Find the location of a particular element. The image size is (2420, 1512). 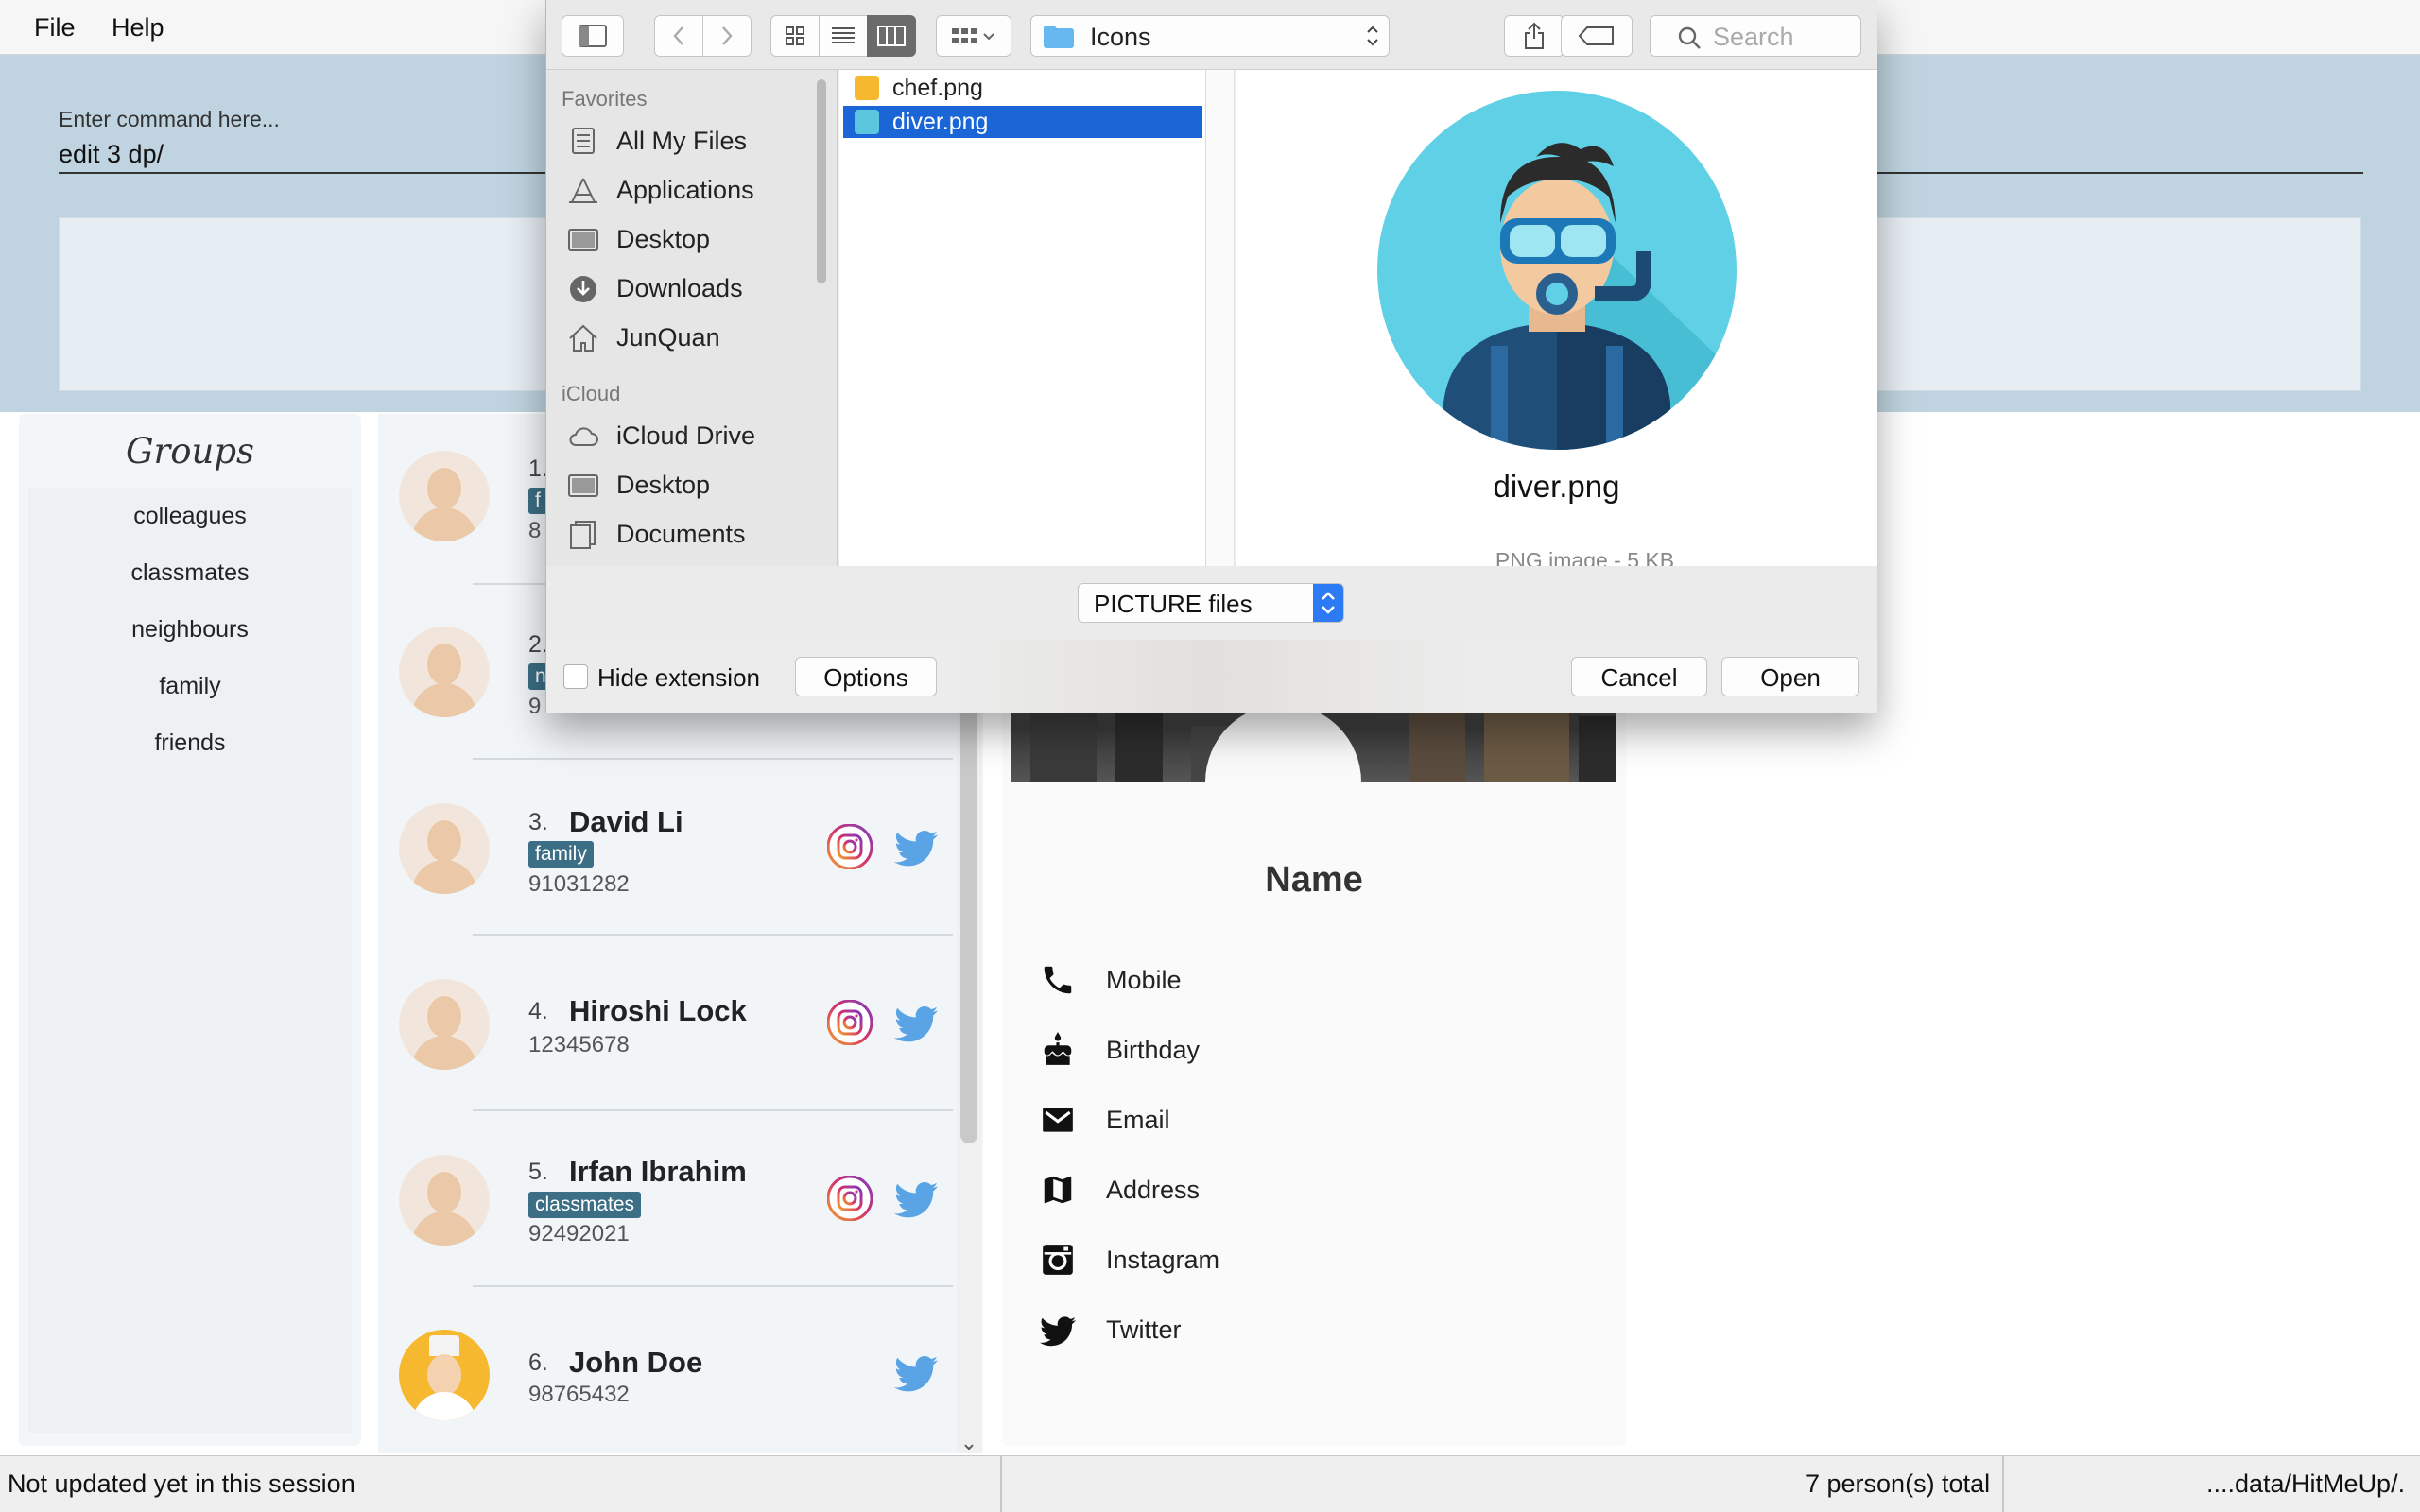

sidebar-label: JunQuan is located at coordinates (668, 337).